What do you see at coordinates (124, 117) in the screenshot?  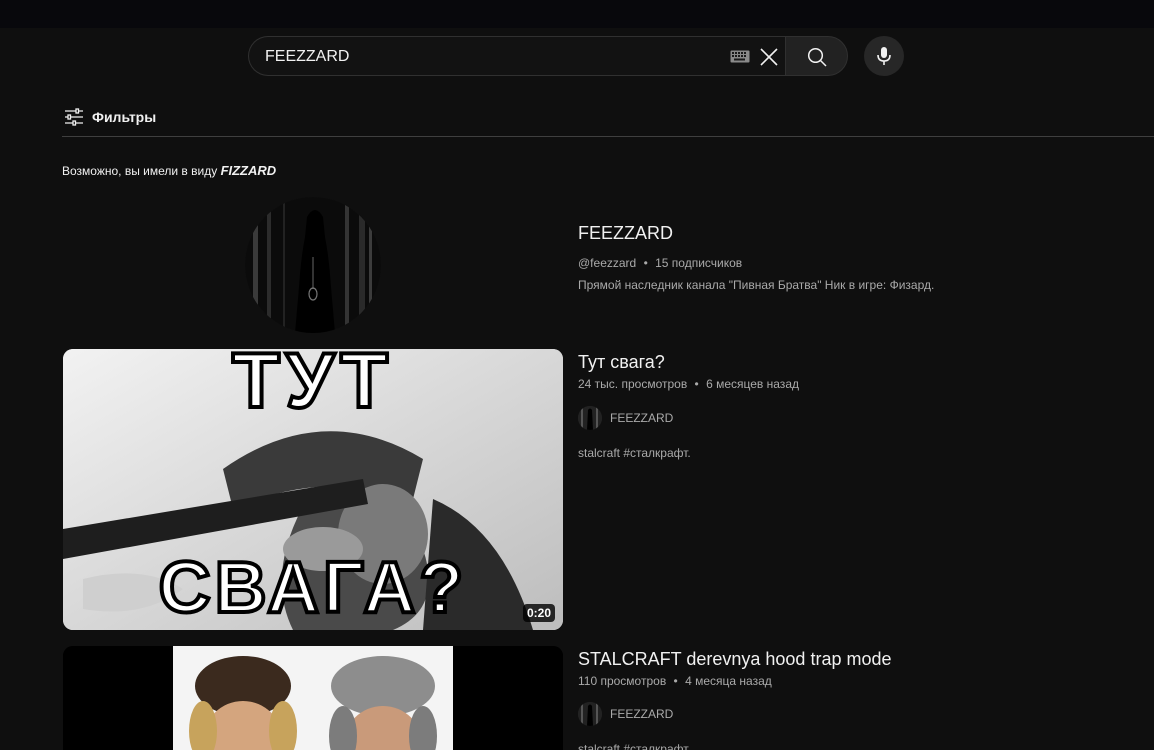 I see `filters-label: Фильтры` at bounding box center [124, 117].